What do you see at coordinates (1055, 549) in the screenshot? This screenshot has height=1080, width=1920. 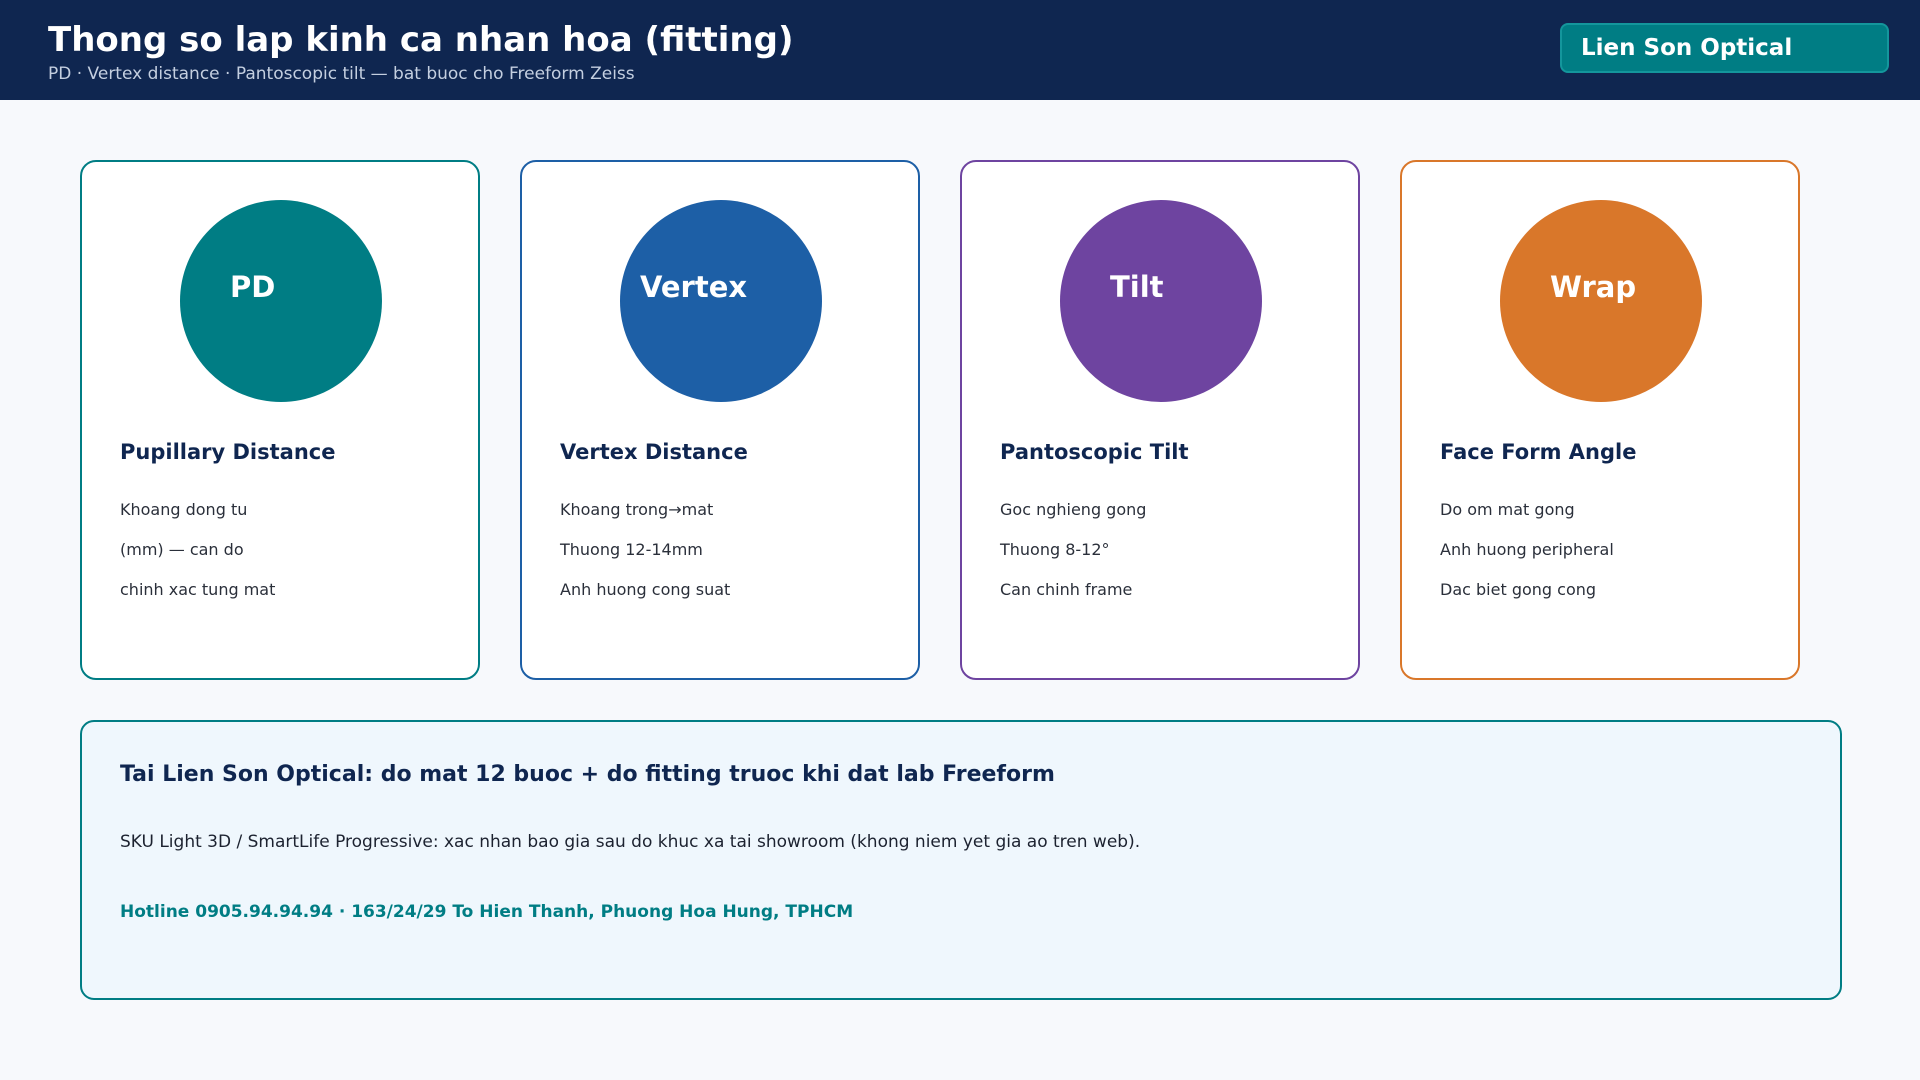 I see `card-line: Thuong 8-12°` at bounding box center [1055, 549].